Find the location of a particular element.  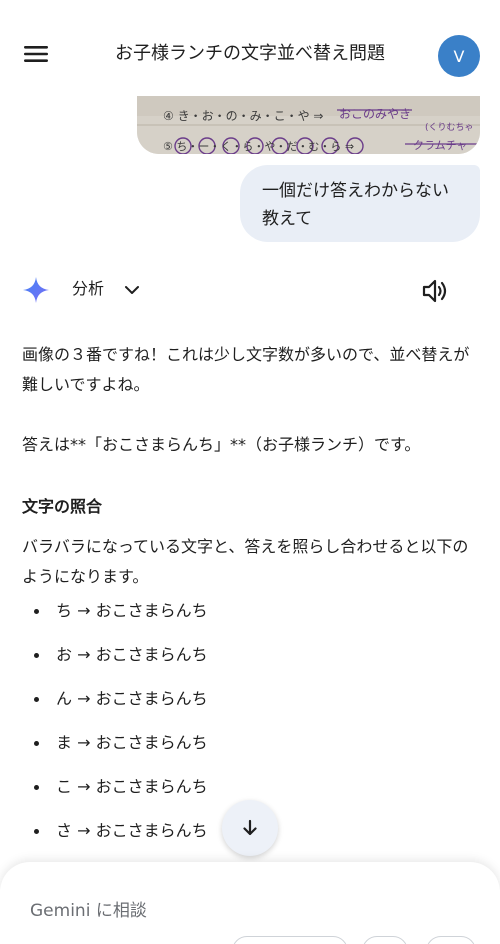

model-mode-label: 分析 is located at coordinates (88, 289).